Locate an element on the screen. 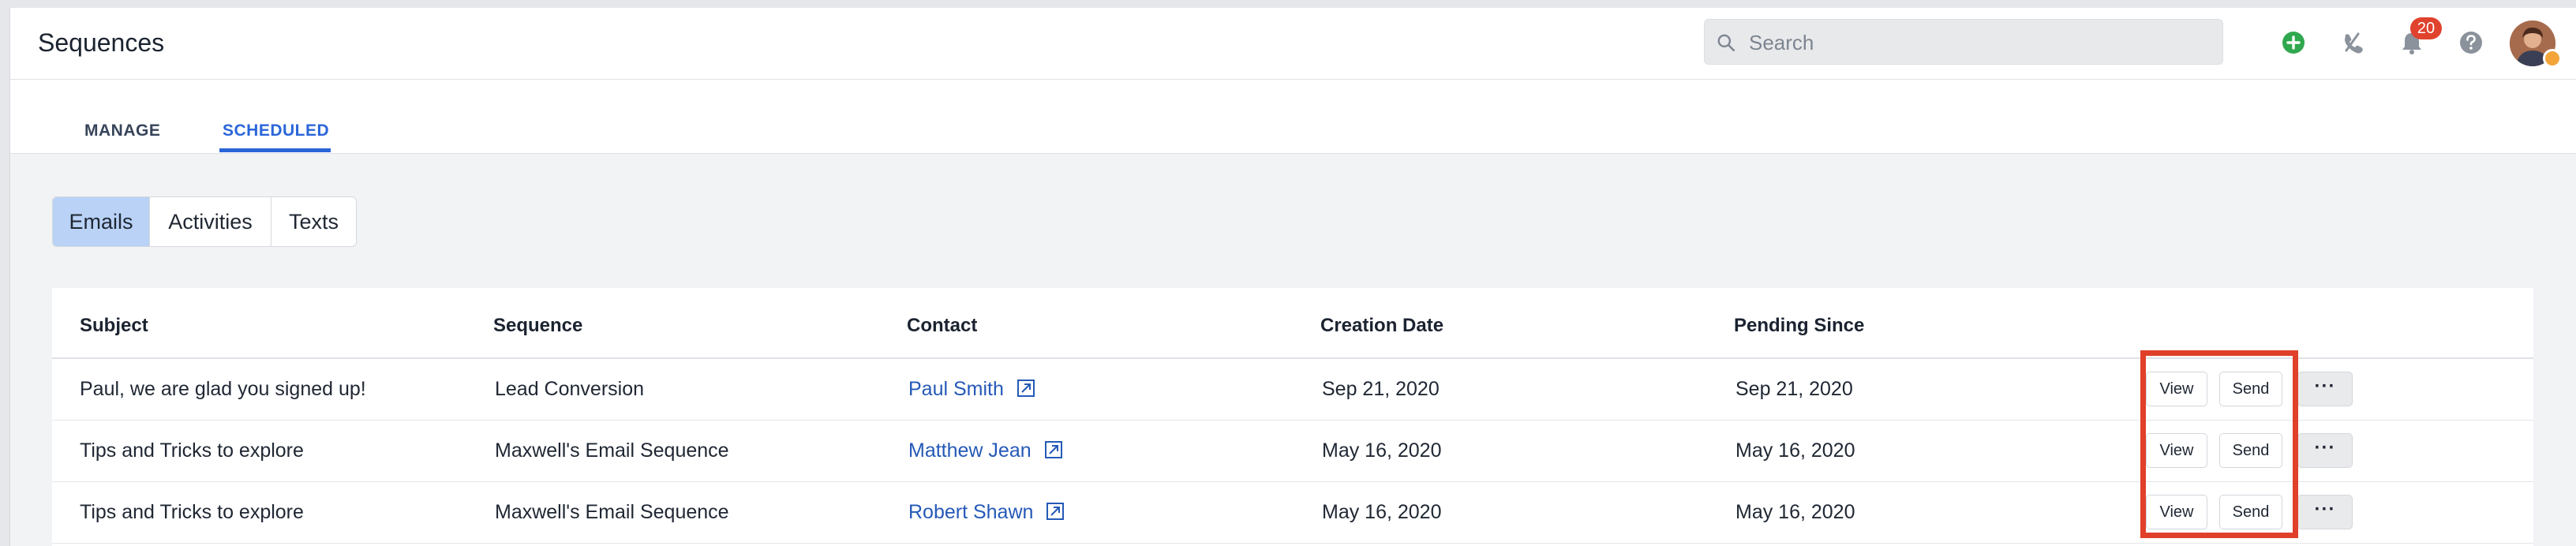 This screenshot has height=546, width=2576. page-title: Sequences is located at coordinates (101, 42).